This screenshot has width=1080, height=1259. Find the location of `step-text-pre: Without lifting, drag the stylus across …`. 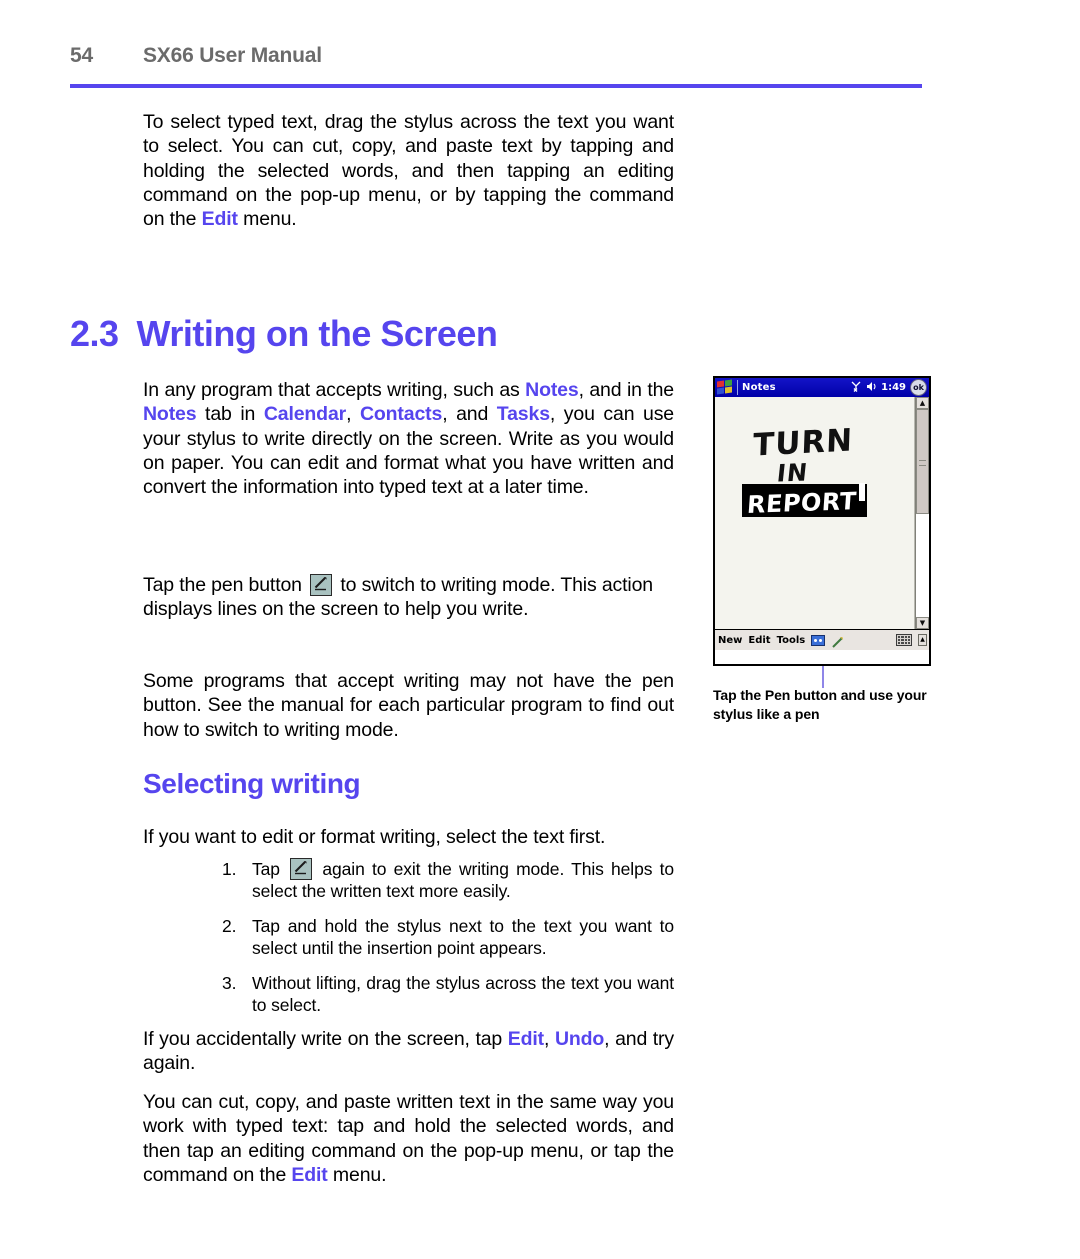

step-text-pre: Without lifting, drag the stylus across … is located at coordinates (463, 994).